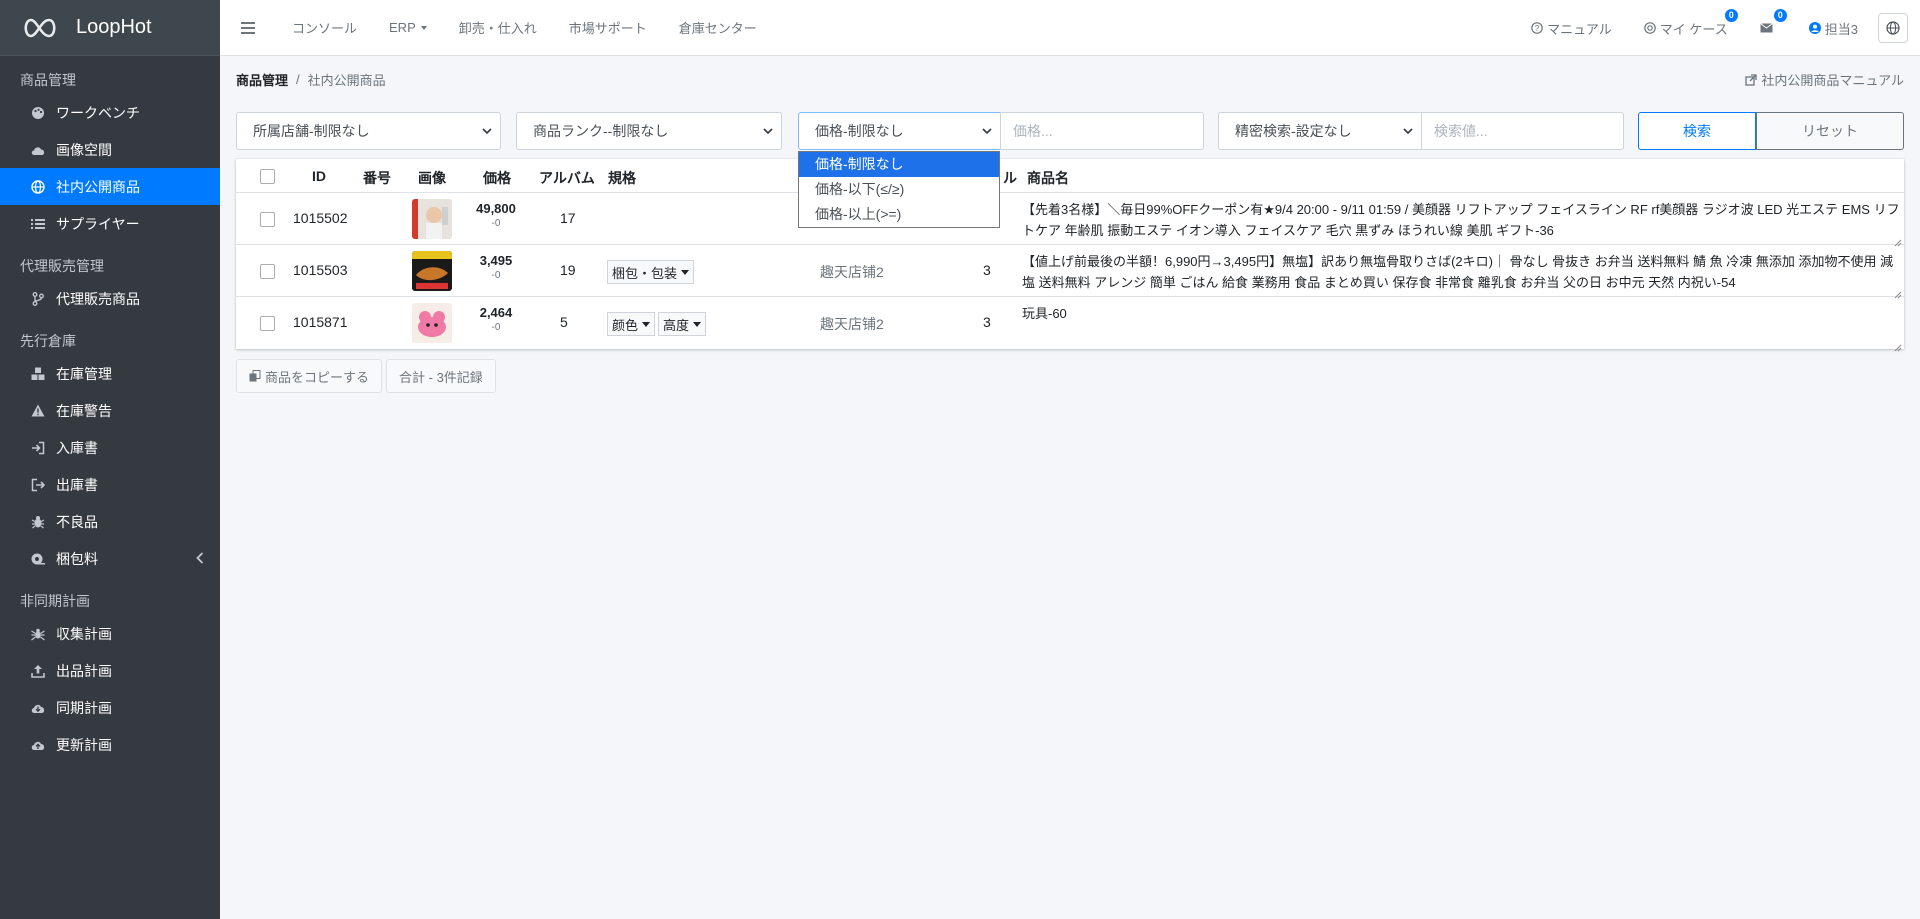 The image size is (1920, 919). Describe the element at coordinates (110, 484) in the screenshot. I see `sidebar-item: 出庫書` at that location.